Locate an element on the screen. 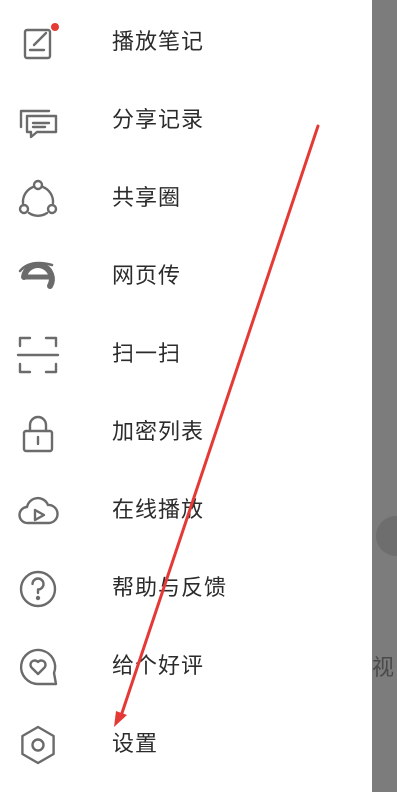  menu-item-scan: 扫一扫 is located at coordinates (186, 355).